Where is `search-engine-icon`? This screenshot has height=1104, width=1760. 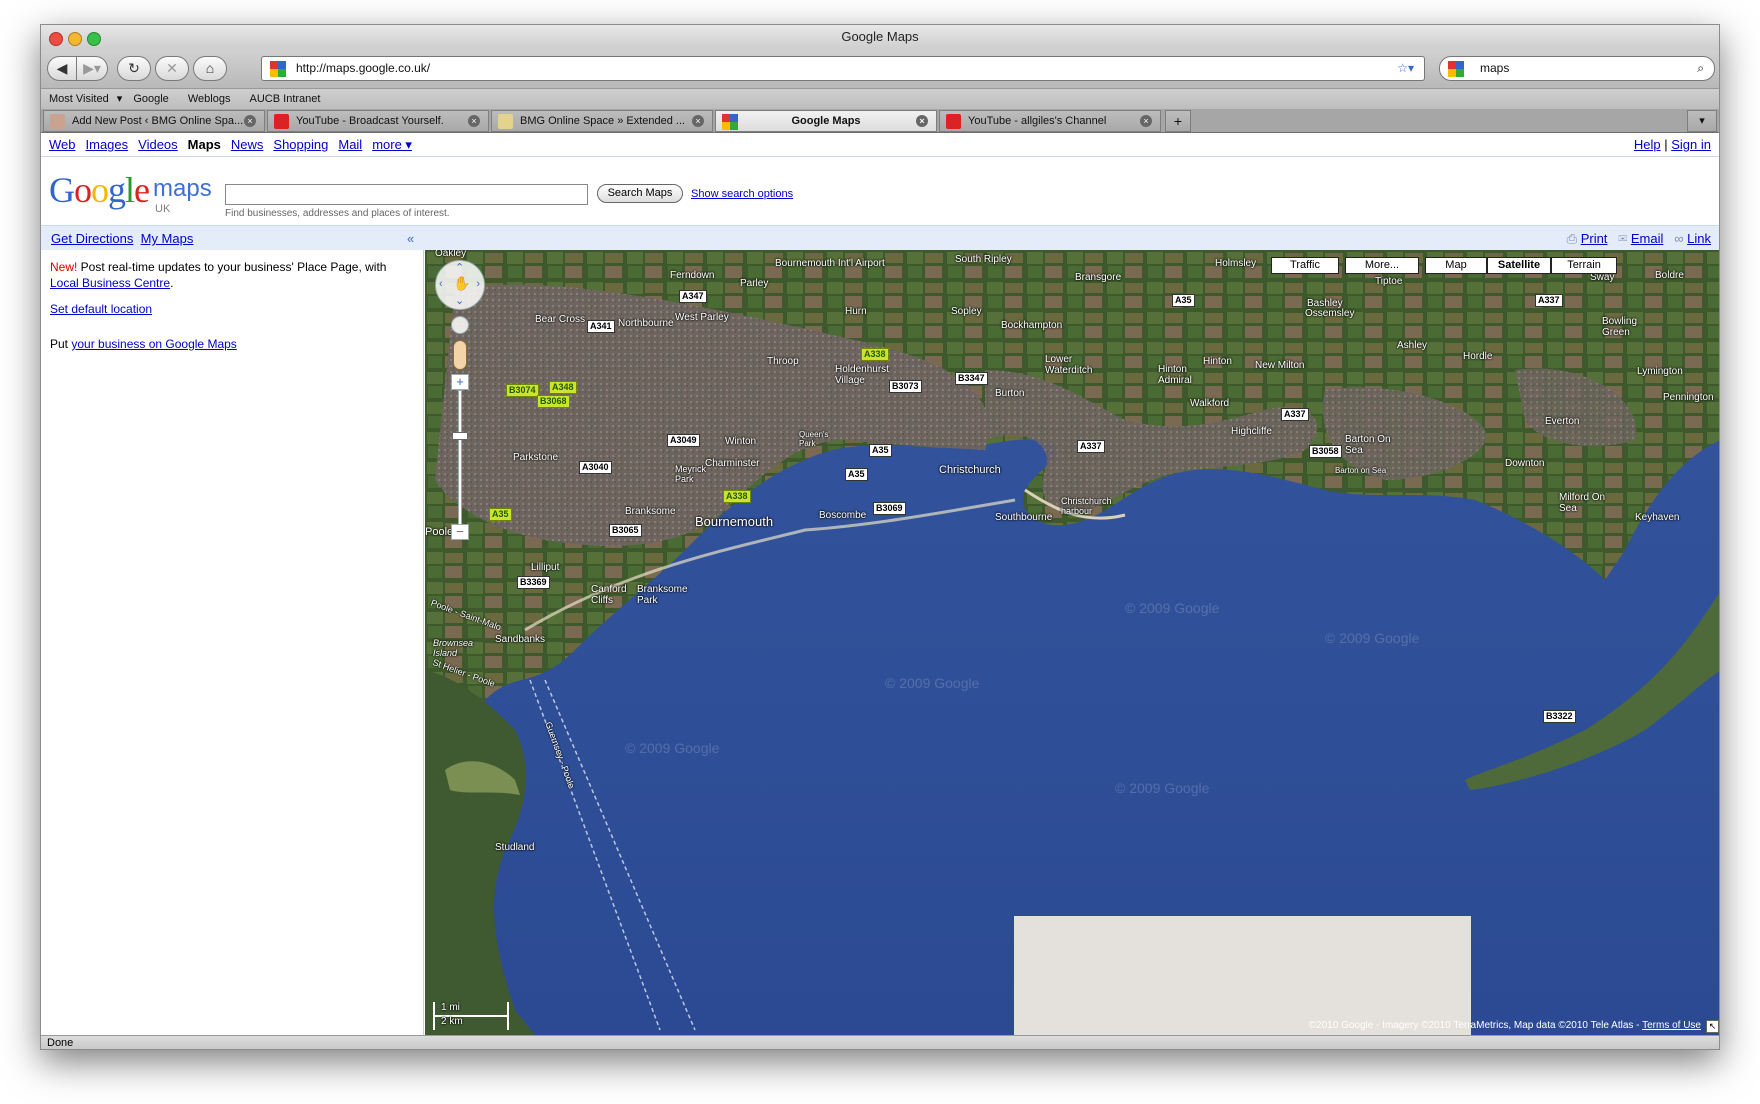 search-engine-icon is located at coordinates (1456, 69).